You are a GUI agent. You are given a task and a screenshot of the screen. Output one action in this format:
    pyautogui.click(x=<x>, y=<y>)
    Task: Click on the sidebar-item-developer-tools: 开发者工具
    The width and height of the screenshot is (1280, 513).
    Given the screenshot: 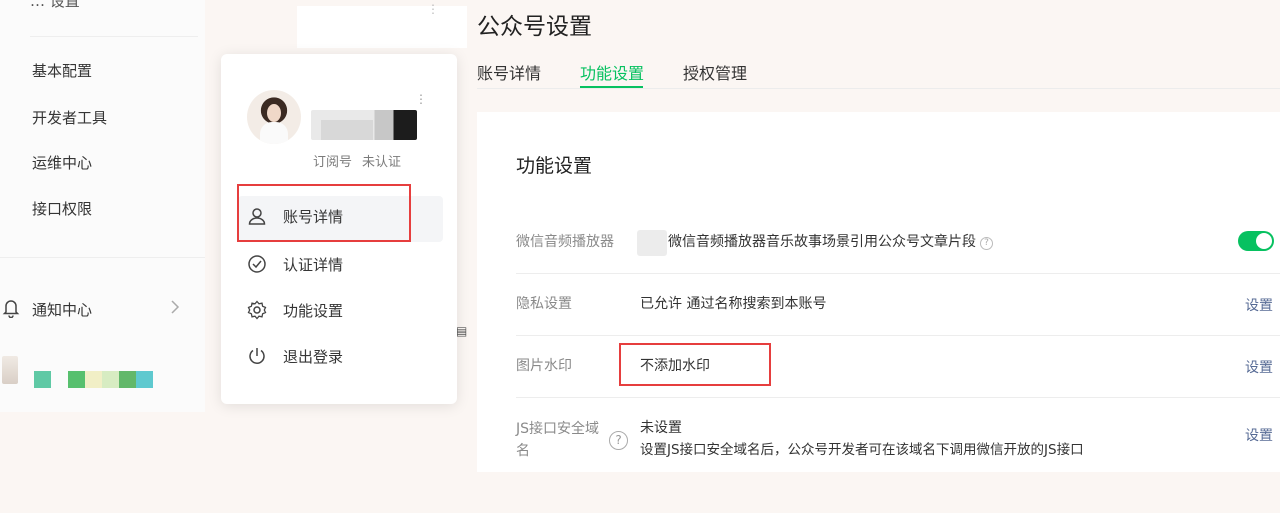 What is the action you would take?
    pyautogui.click(x=69, y=117)
    